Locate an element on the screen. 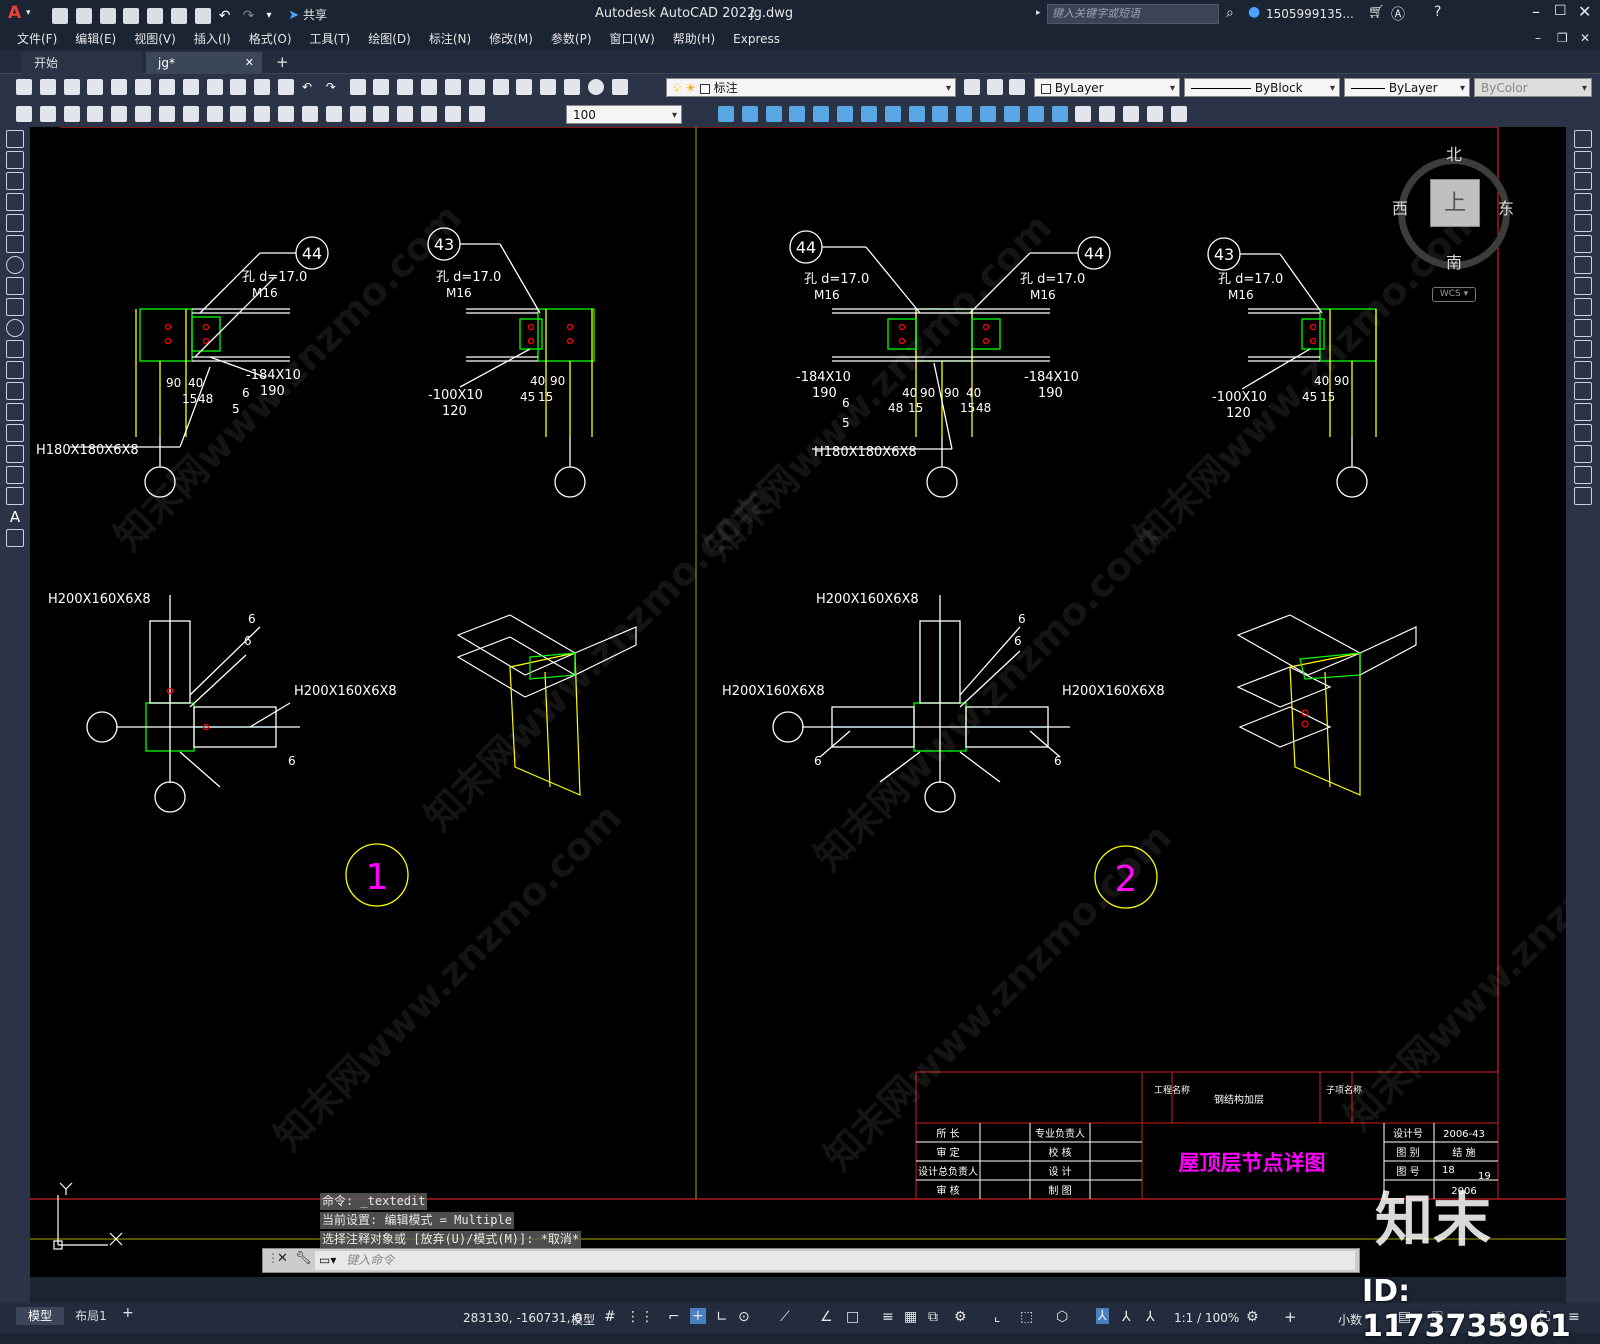 The image size is (1600, 1344). viewcube-north: 北 is located at coordinates (1454, 153).